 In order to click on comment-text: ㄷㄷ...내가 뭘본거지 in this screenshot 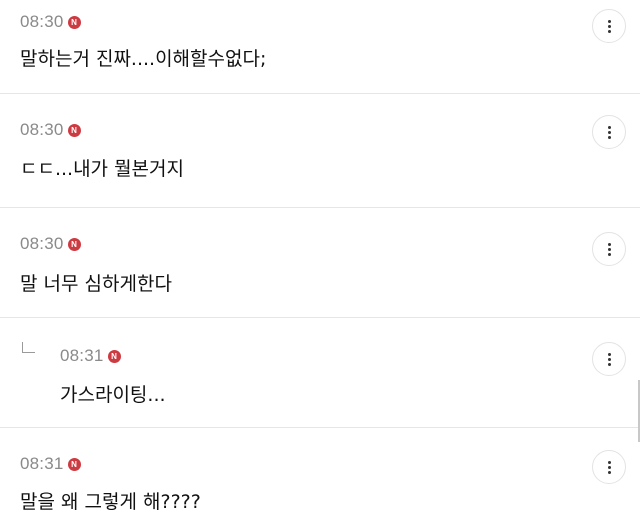, I will do `click(102, 169)`.